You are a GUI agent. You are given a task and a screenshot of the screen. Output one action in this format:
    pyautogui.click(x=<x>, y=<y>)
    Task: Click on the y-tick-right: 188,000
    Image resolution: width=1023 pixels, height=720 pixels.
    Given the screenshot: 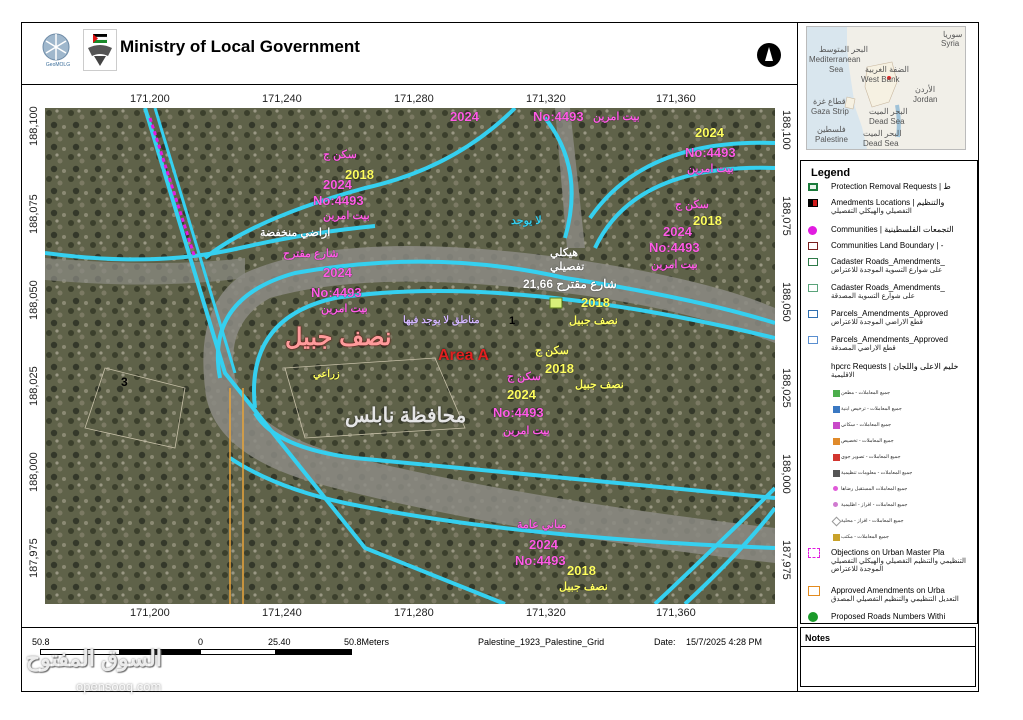 What is the action you would take?
    pyautogui.click(x=786, y=474)
    